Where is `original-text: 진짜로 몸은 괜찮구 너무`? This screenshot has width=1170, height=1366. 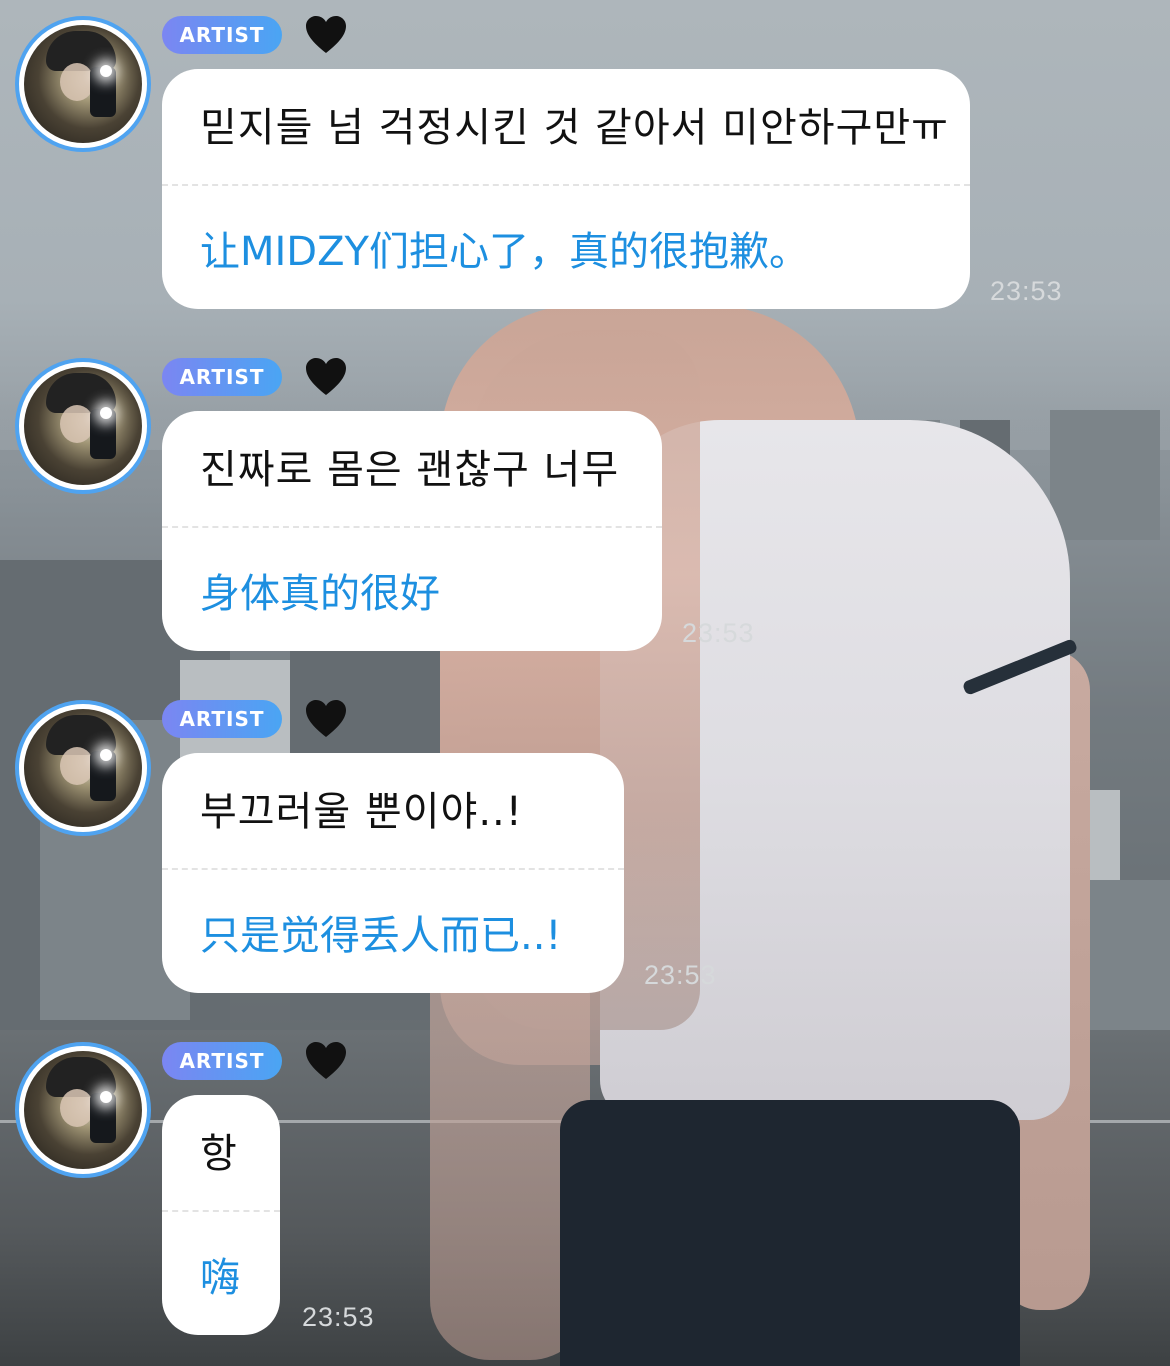 original-text: 진짜로 몸은 괜찮구 너무 is located at coordinates (410, 470).